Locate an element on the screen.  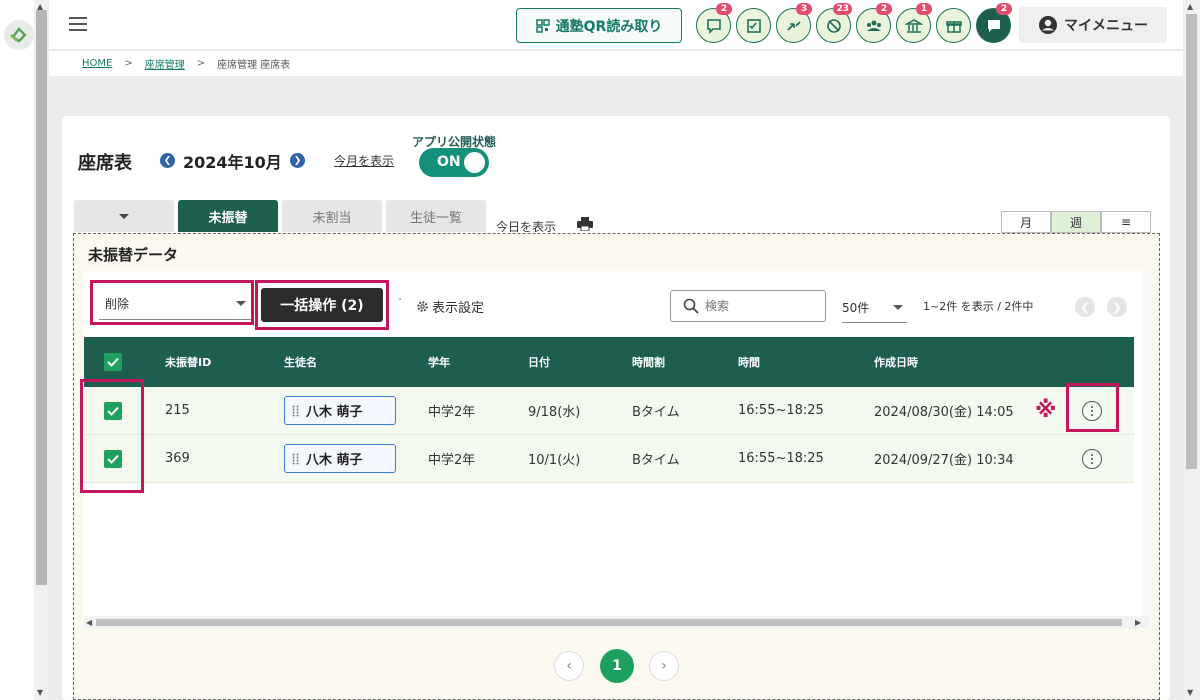
tab-student-list: 生徒一覧 is located at coordinates (436, 216).